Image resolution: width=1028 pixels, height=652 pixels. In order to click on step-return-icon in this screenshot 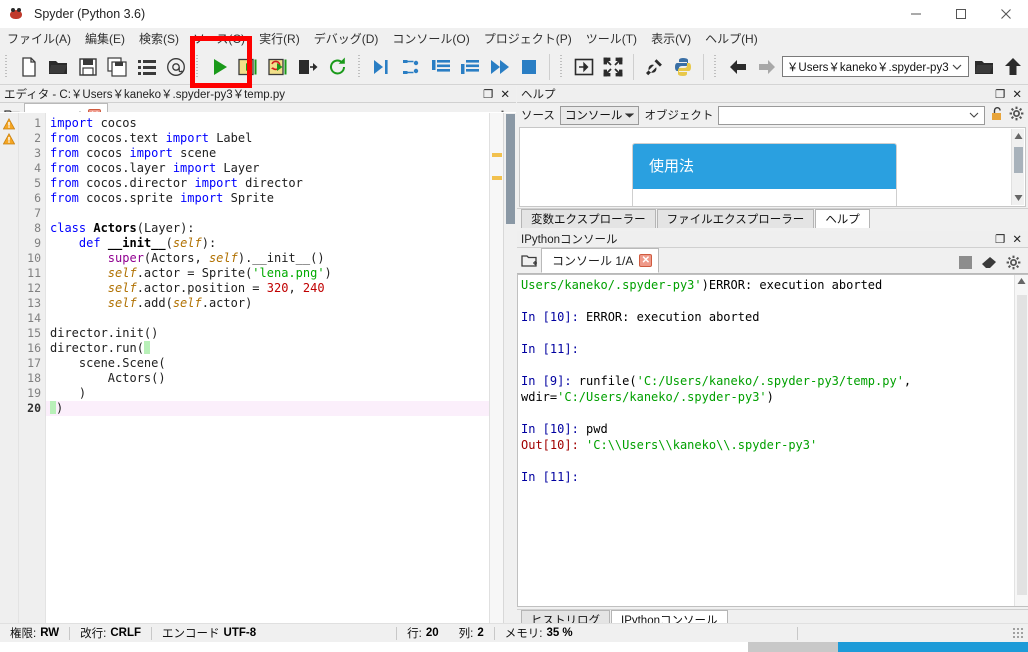, I will do `click(470, 67)`.